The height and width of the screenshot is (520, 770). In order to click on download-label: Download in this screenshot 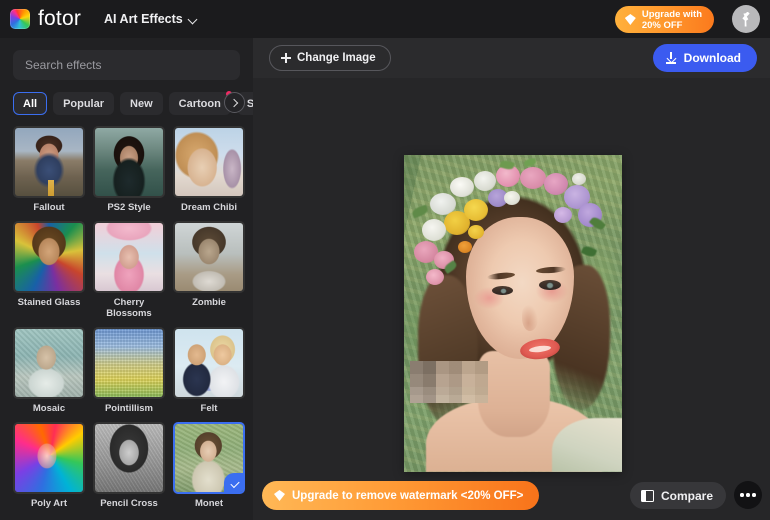, I will do `click(712, 58)`.